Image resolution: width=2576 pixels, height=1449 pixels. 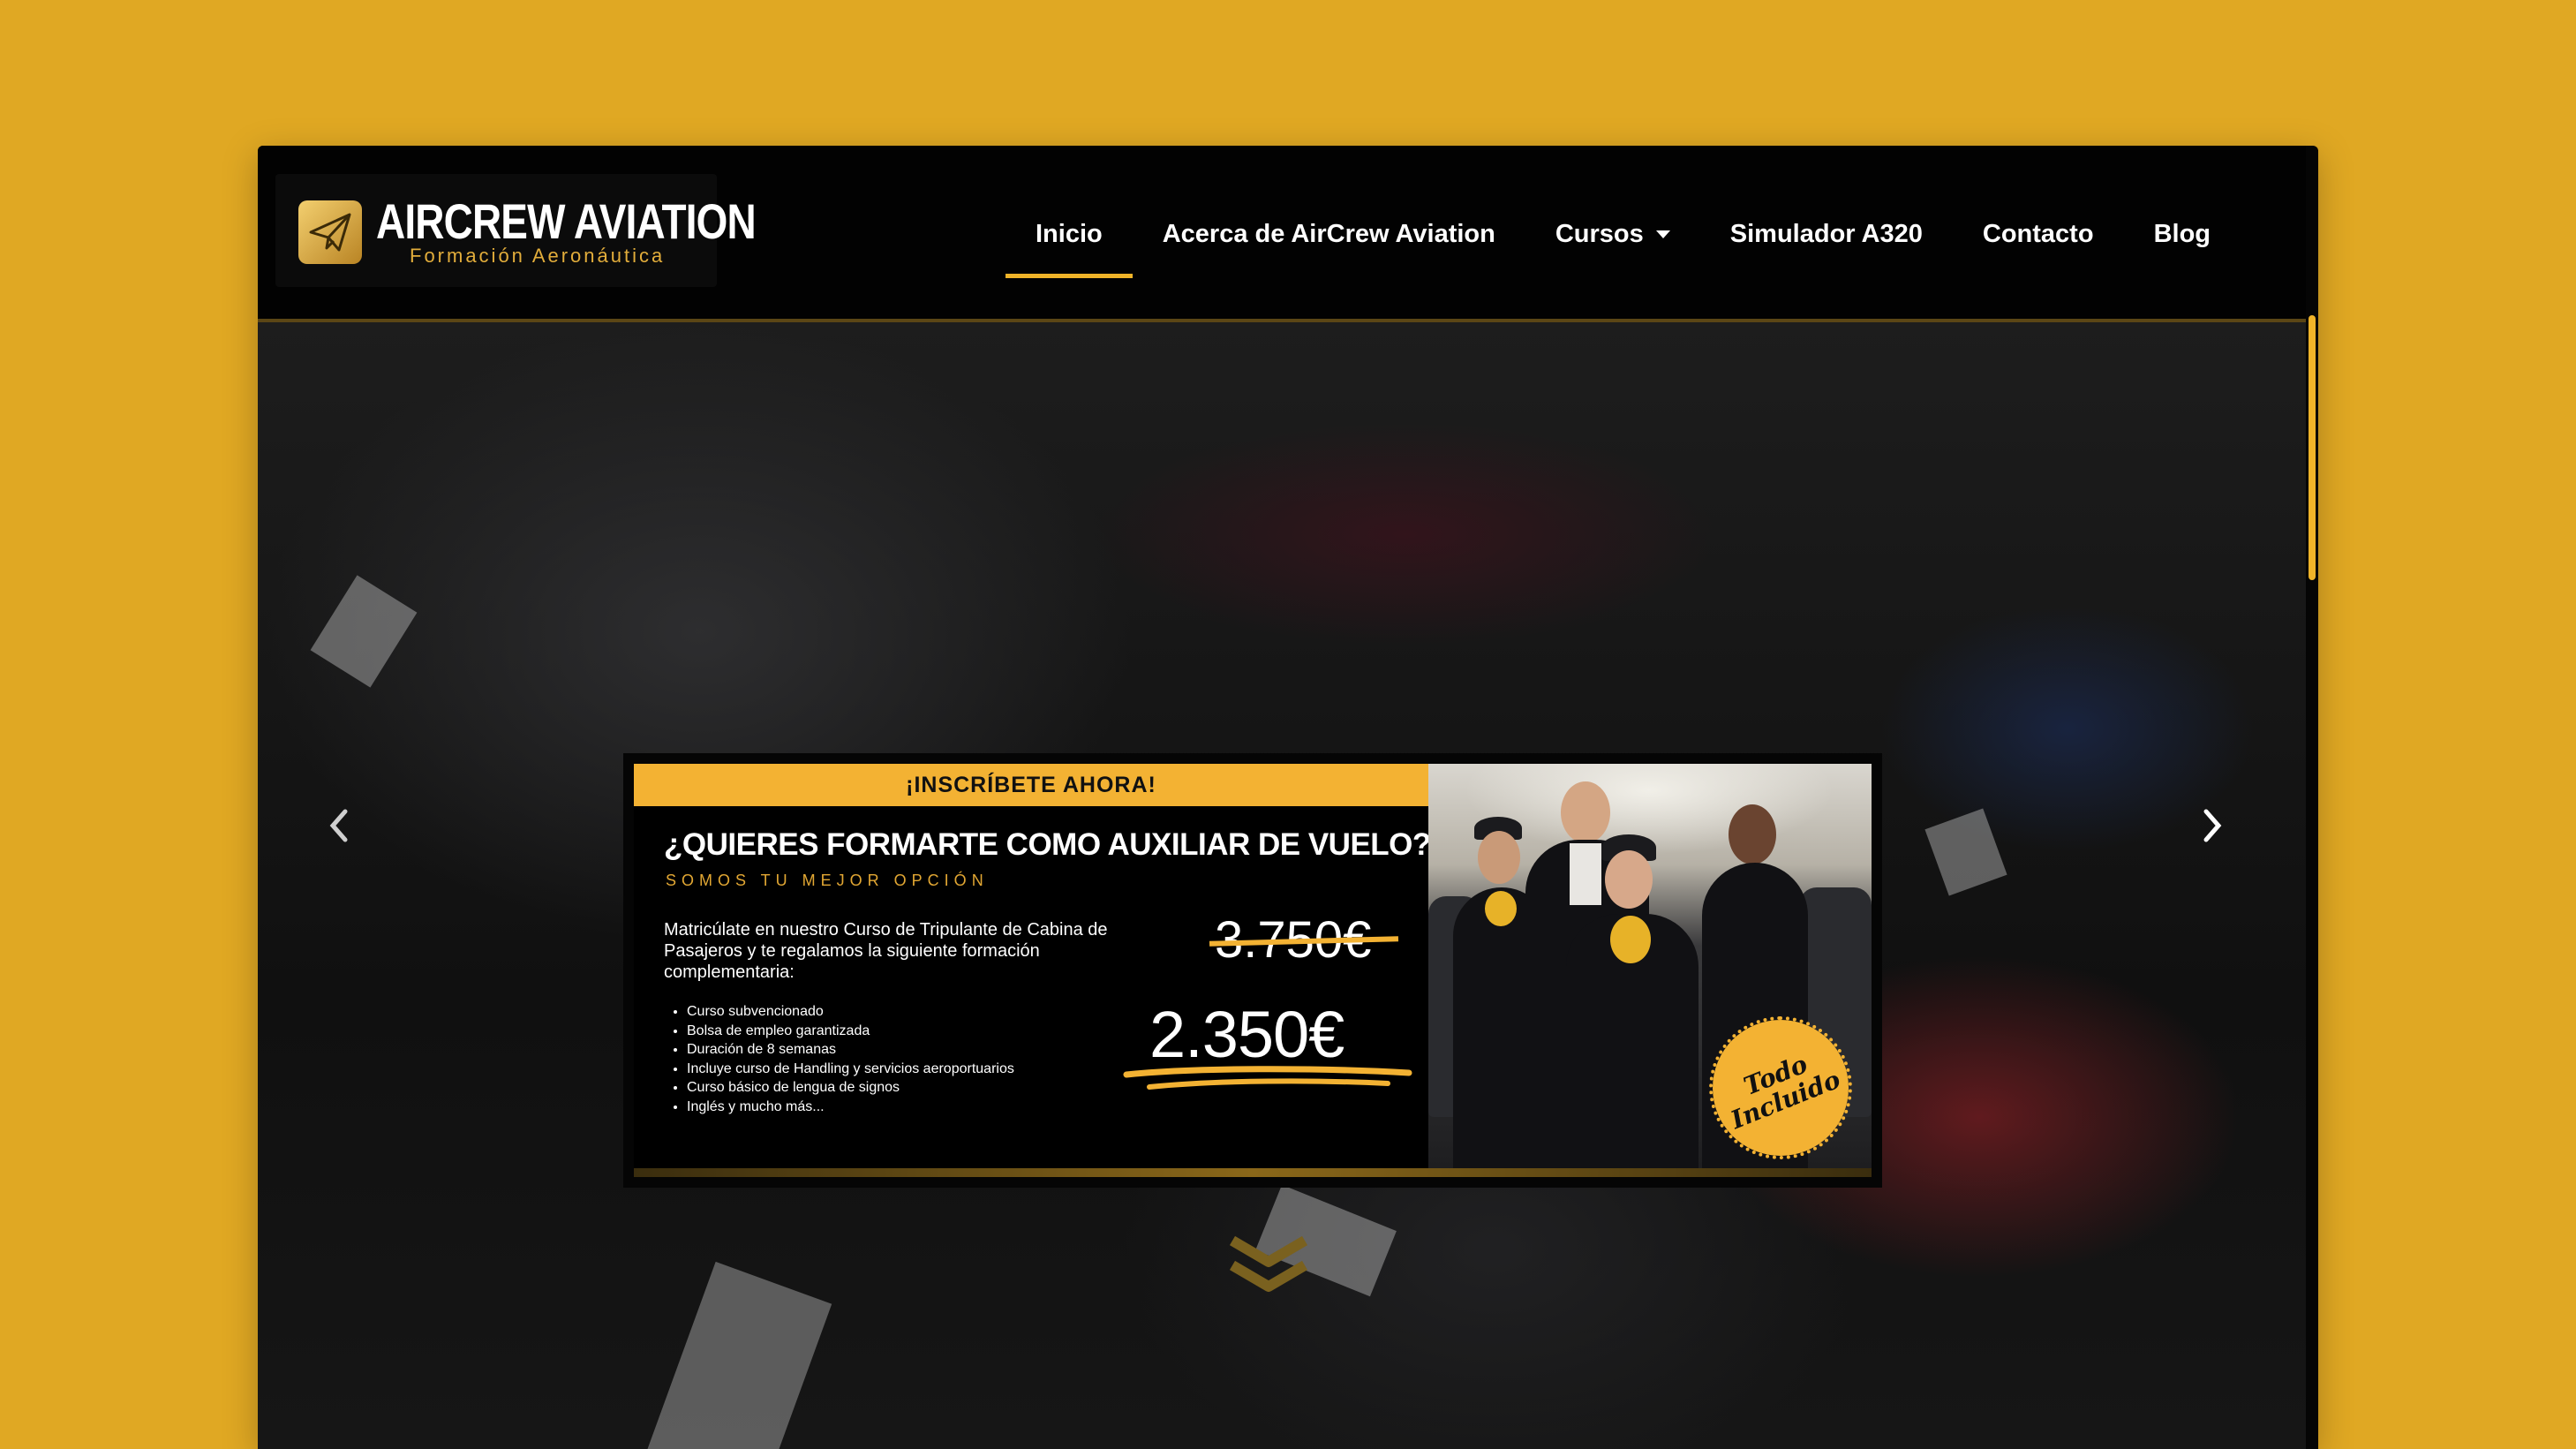 What do you see at coordinates (1781, 1087) in the screenshot?
I see `all-included-stamp: Todo Incluido` at bounding box center [1781, 1087].